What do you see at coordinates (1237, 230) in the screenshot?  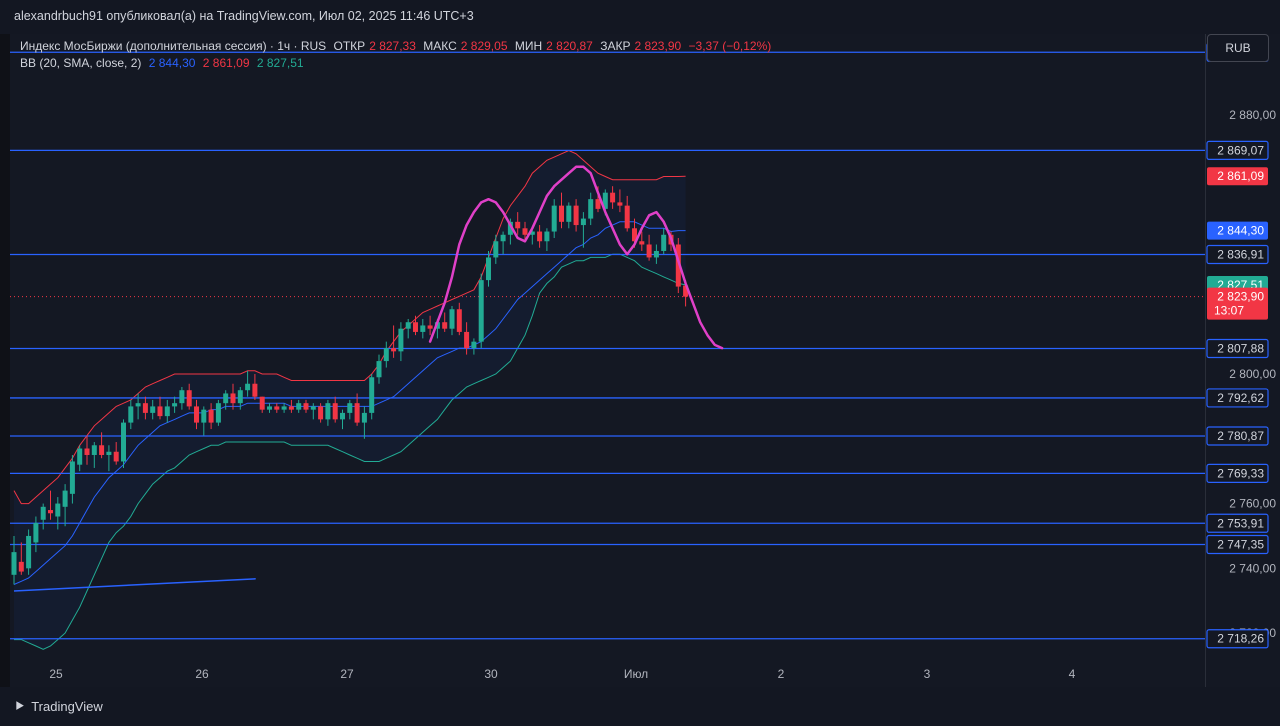 I see `price-badge: 2 844,30` at bounding box center [1237, 230].